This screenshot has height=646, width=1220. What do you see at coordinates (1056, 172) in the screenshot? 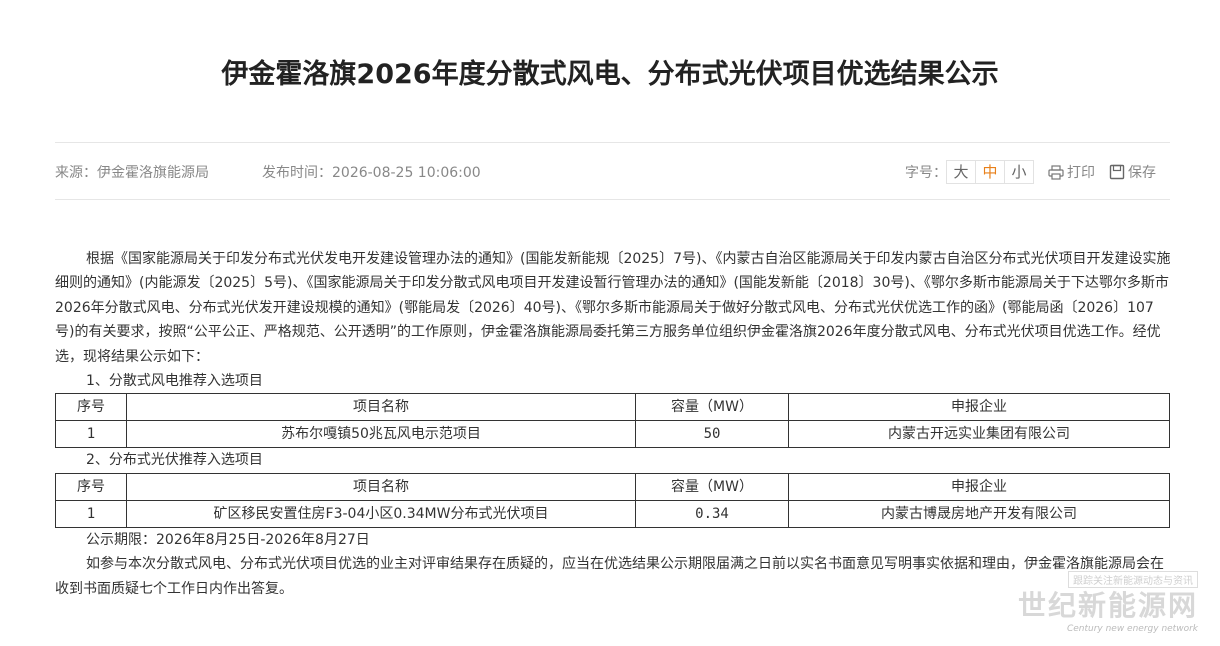
I see `printer-icon` at bounding box center [1056, 172].